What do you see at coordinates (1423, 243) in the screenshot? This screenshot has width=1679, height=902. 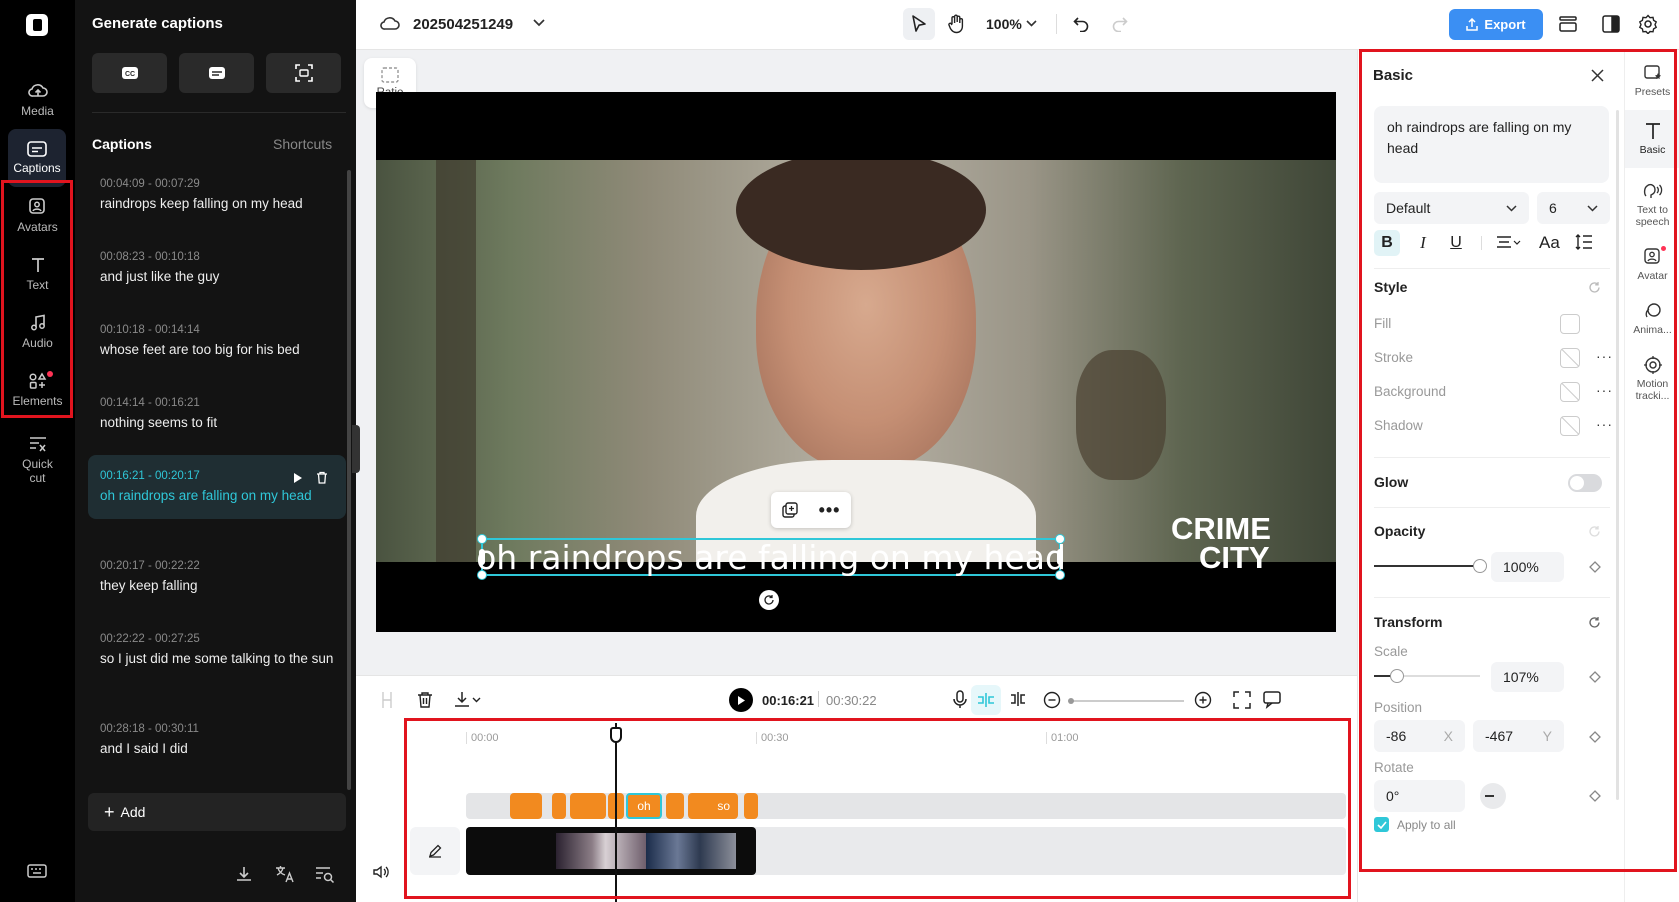 I see `italic-button: I` at bounding box center [1423, 243].